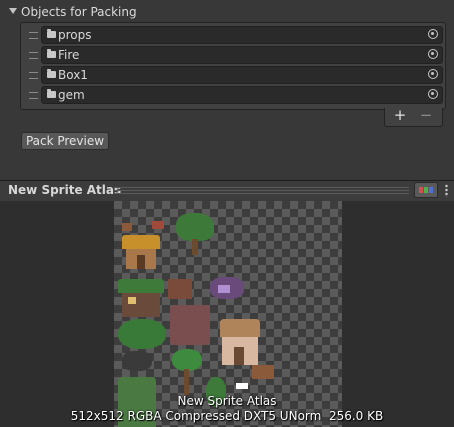 The width and height of the screenshot is (454, 427). Describe the element at coordinates (242, 75) in the screenshot. I see `object-field: Box1` at that location.